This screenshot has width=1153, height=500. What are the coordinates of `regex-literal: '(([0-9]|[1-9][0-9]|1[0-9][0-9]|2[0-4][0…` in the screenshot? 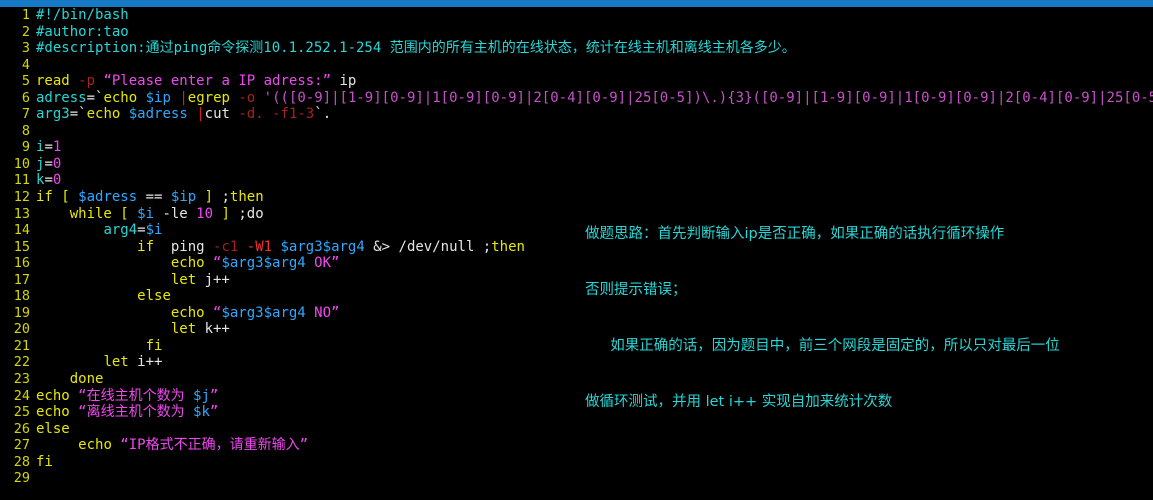 It's located at (708, 97).